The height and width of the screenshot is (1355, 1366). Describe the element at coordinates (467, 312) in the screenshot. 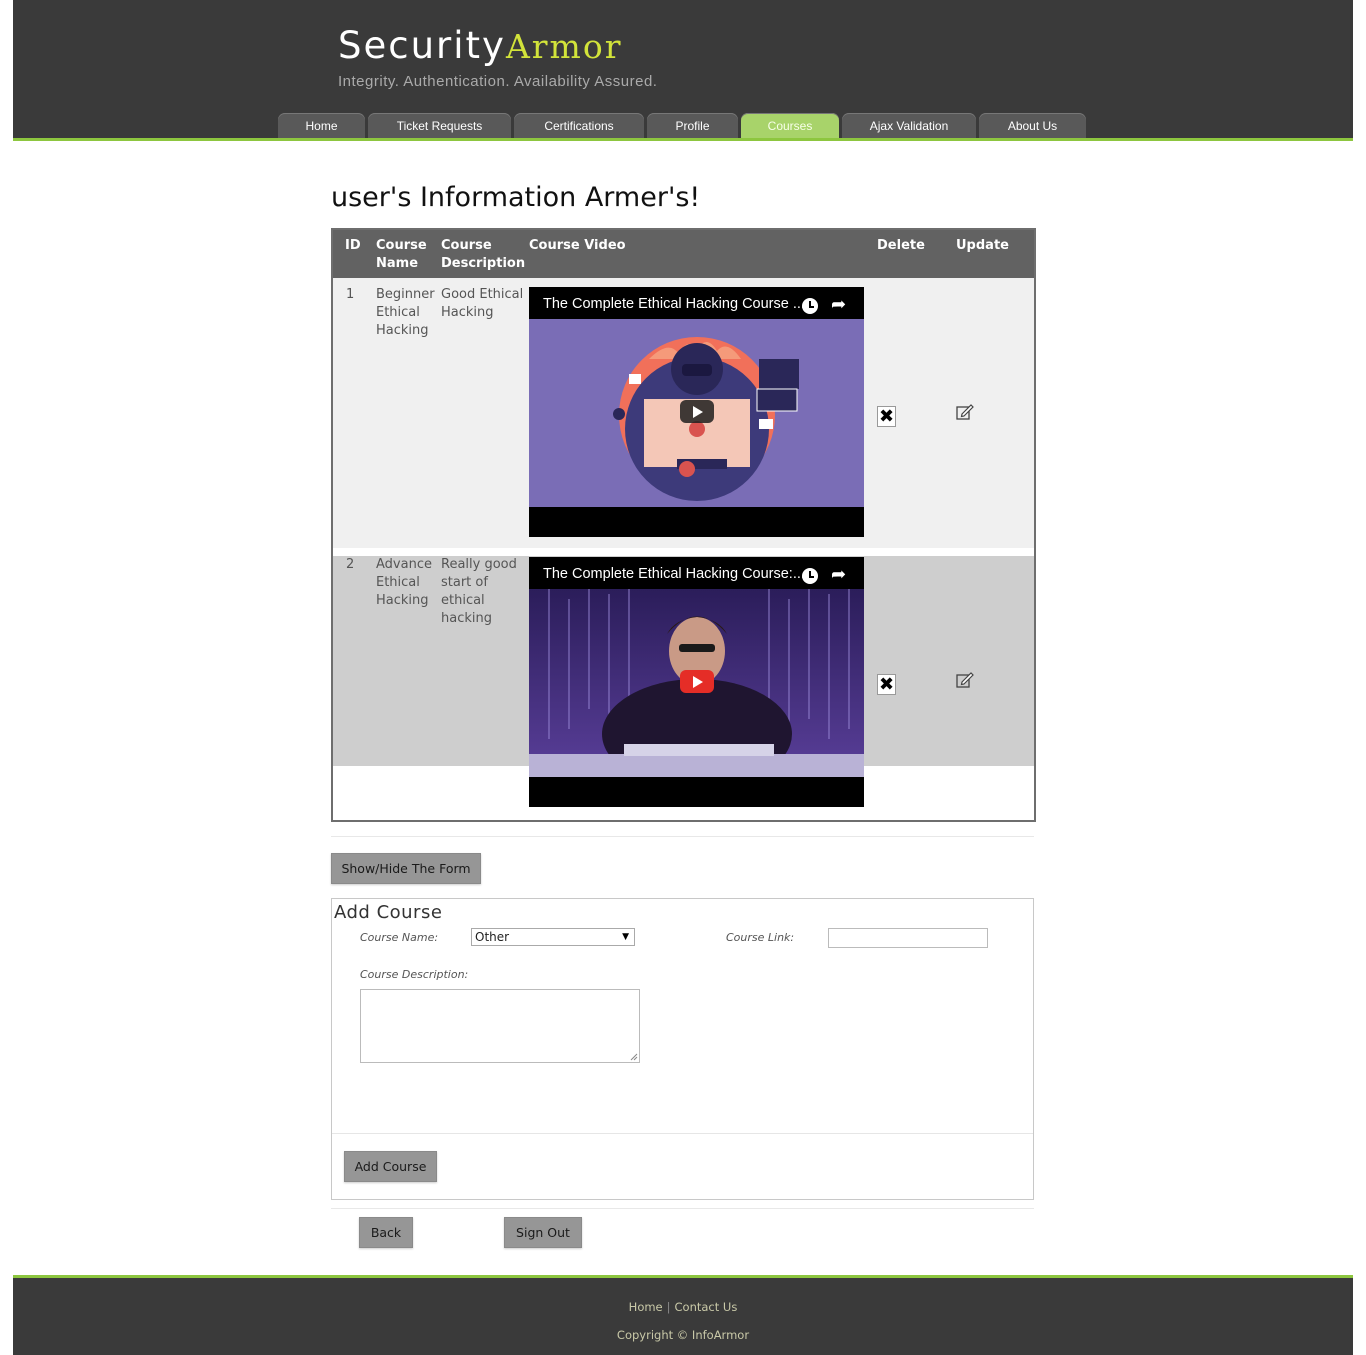

I see `row-description-line: Hacking` at that location.